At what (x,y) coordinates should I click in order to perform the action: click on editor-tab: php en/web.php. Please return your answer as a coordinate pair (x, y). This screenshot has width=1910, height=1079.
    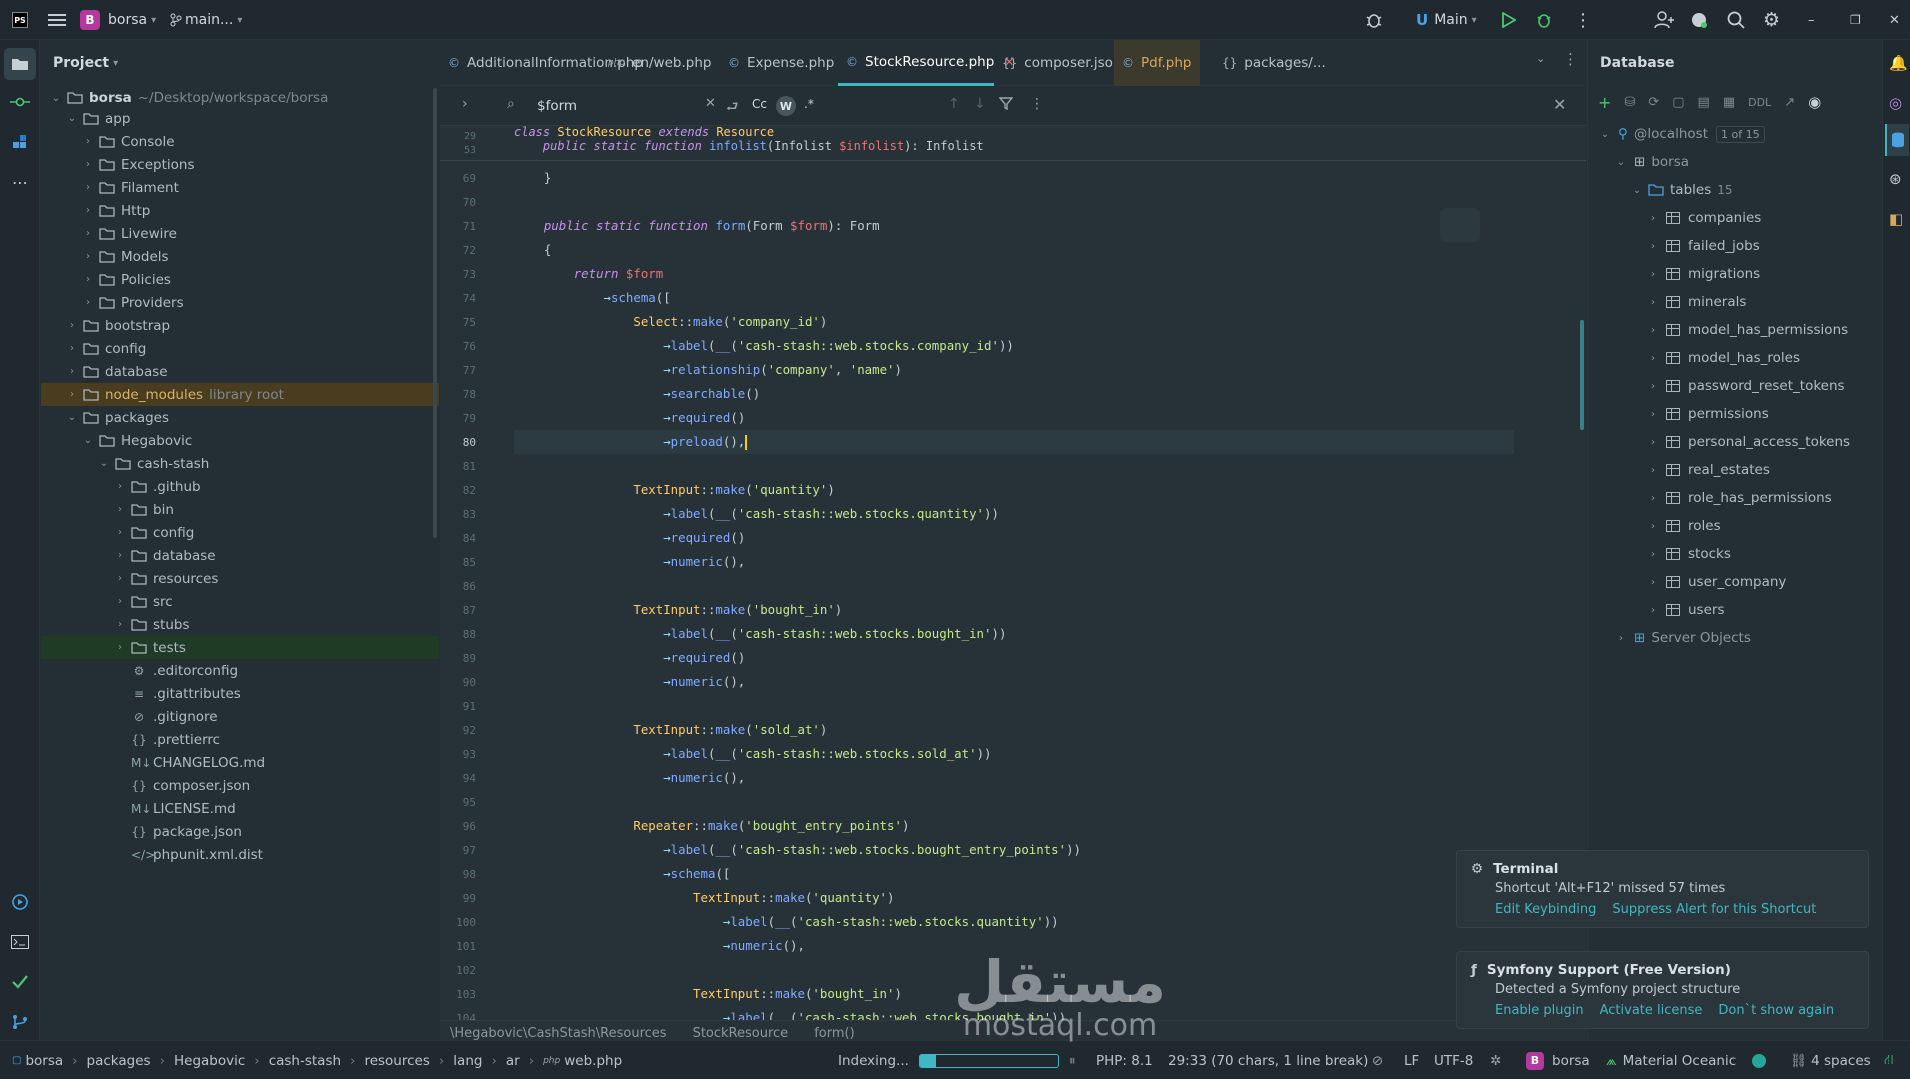
    Looking at the image, I should click on (659, 63).